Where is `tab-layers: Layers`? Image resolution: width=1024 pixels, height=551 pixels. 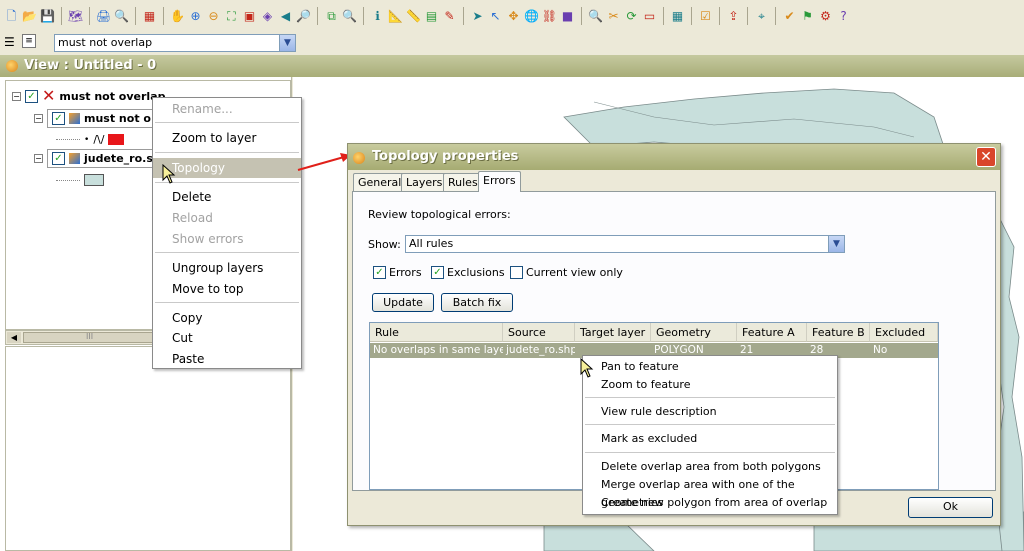
tab-layers: Layers is located at coordinates (424, 182).